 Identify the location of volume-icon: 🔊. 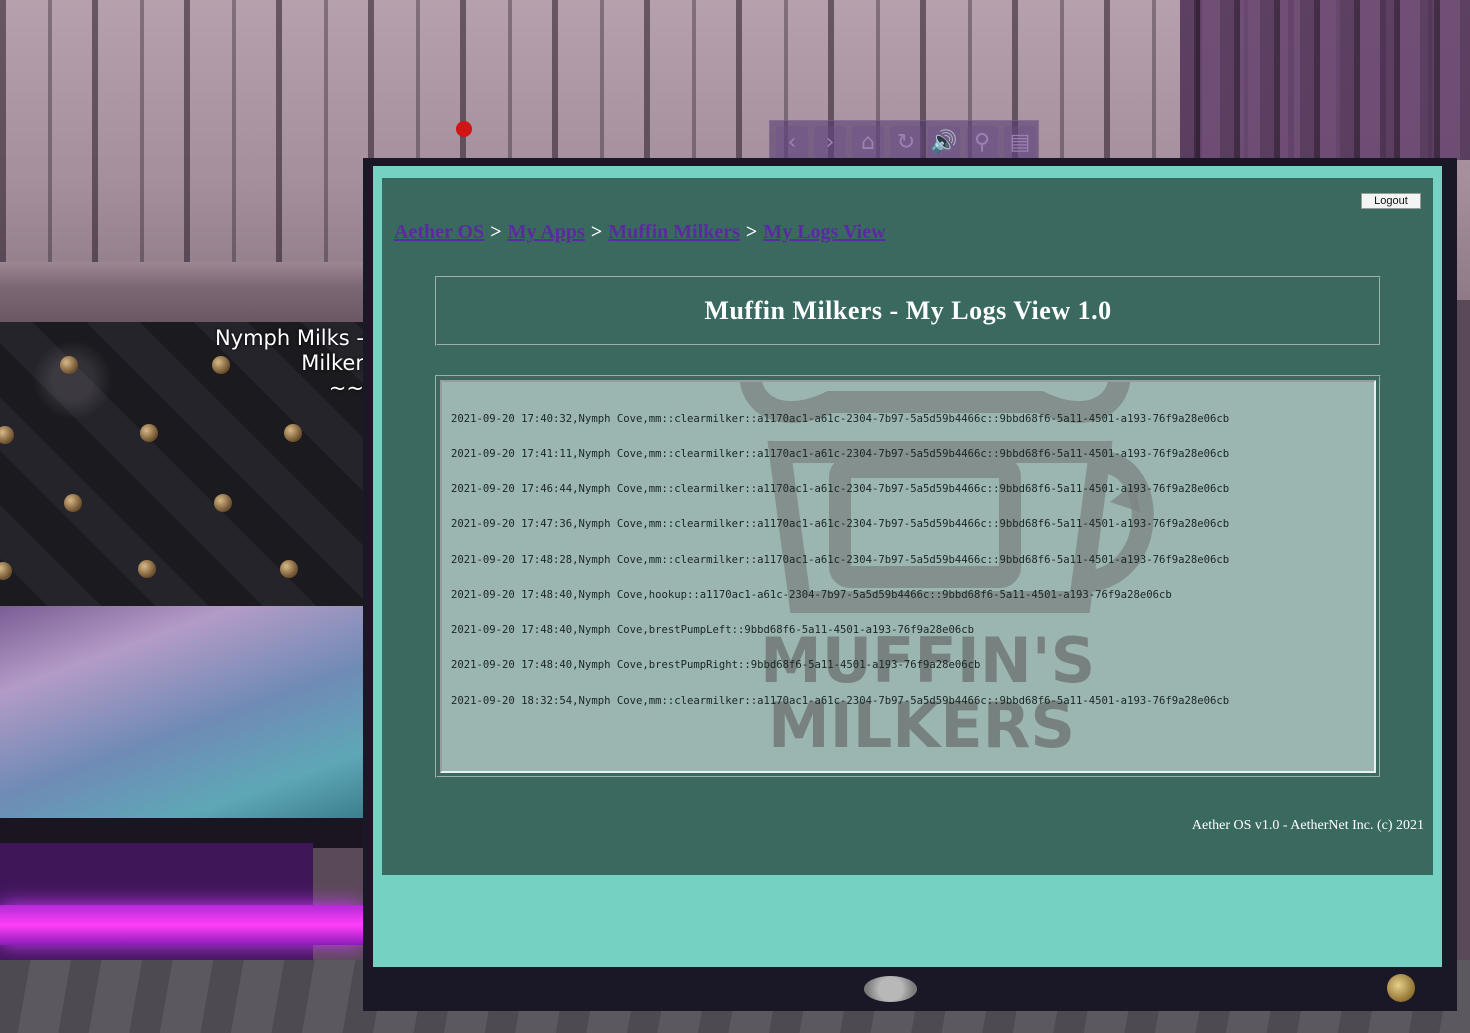
(944, 142).